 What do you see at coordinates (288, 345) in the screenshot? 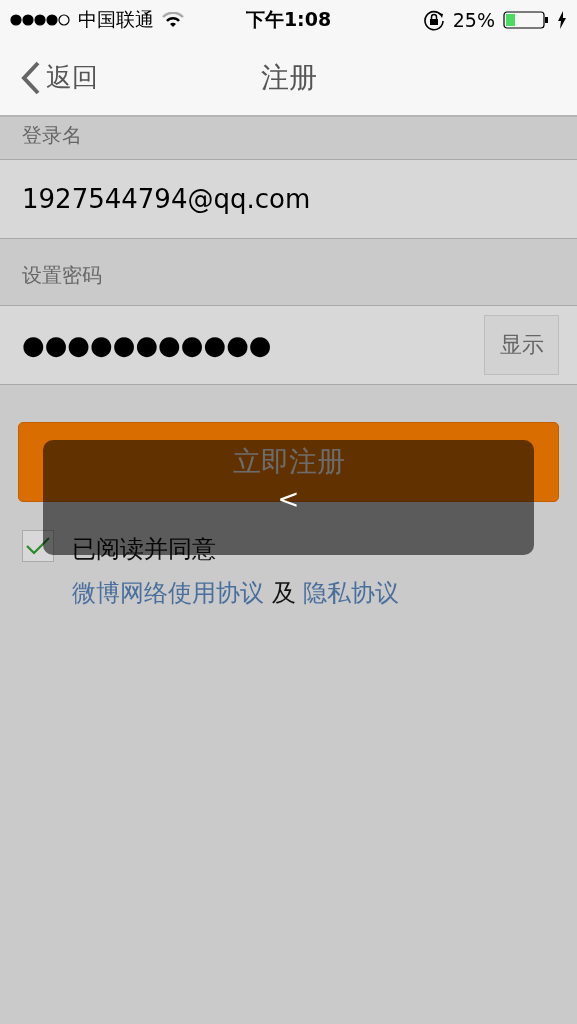
I see `input-field: ●●●●●●●●●●● 显示` at bounding box center [288, 345].